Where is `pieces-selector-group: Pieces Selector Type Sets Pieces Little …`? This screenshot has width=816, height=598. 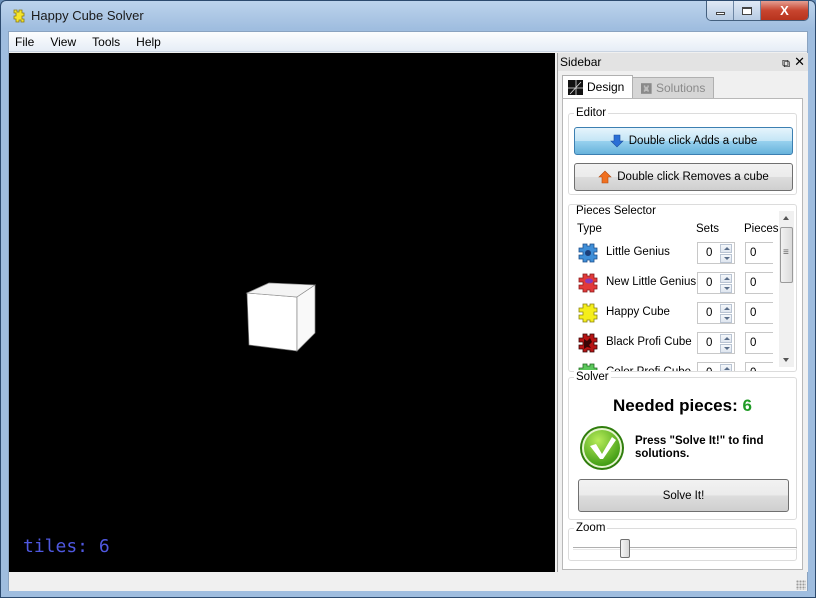 pieces-selector-group: Pieces Selector Type Sets Pieces Little … is located at coordinates (682, 288).